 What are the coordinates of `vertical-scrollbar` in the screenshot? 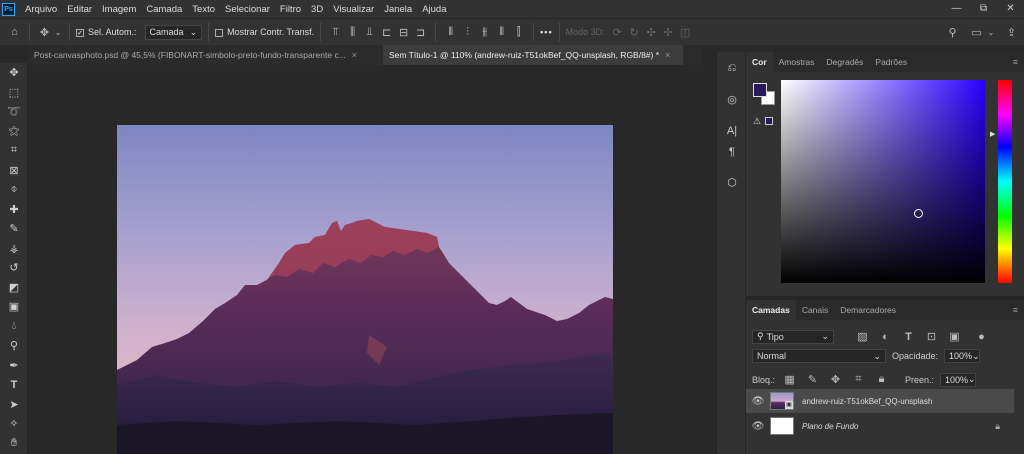 It's located at (709, 249).